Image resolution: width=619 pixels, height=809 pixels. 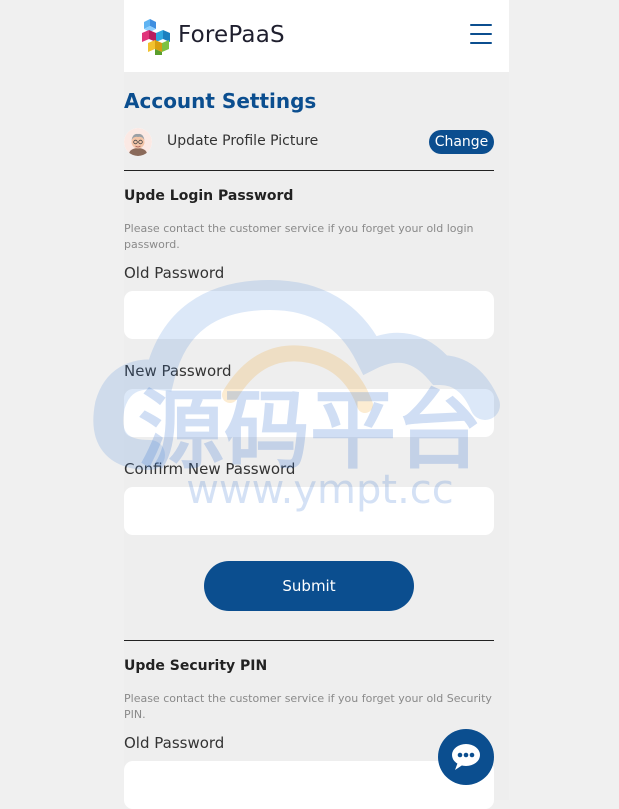 I want to click on new-password-label: New Password, so click(x=178, y=371).